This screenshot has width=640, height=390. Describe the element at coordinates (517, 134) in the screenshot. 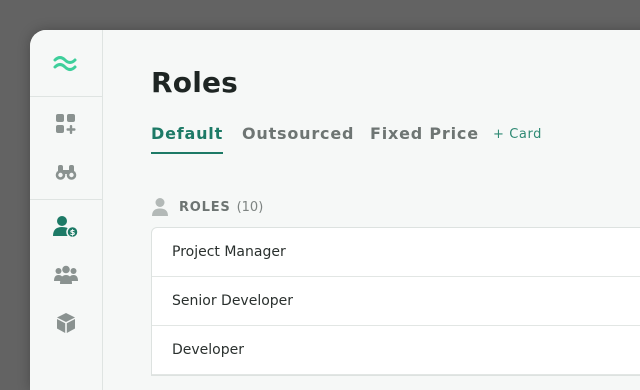

I see `add-card-button: + Card` at that location.